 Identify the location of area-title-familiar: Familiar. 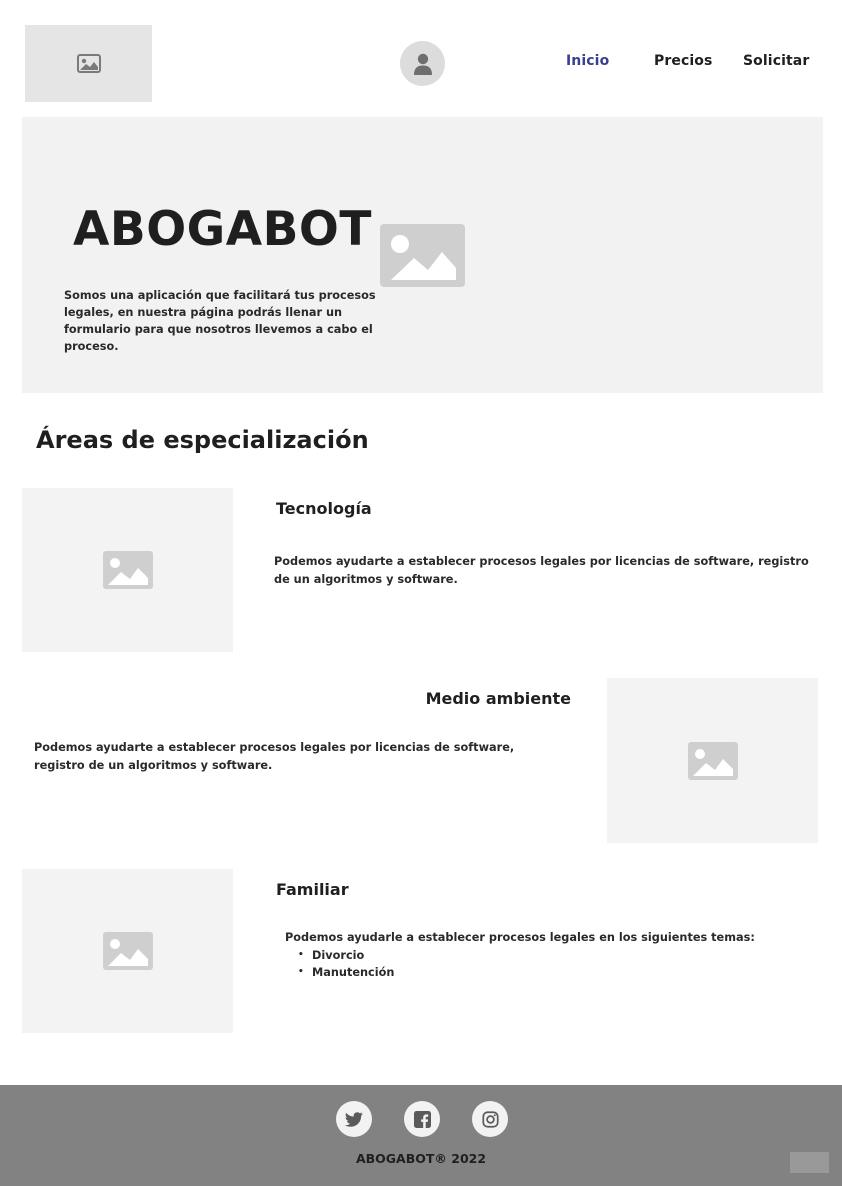
(312, 889).